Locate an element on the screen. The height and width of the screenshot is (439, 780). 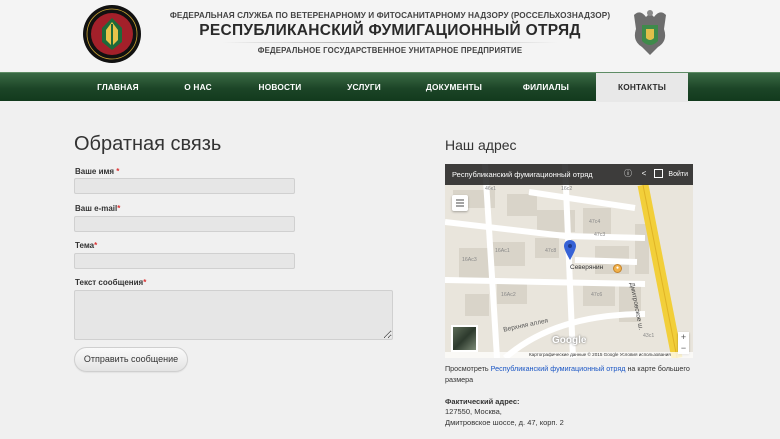
map-label: 16Ас3 is located at coordinates (469, 260).